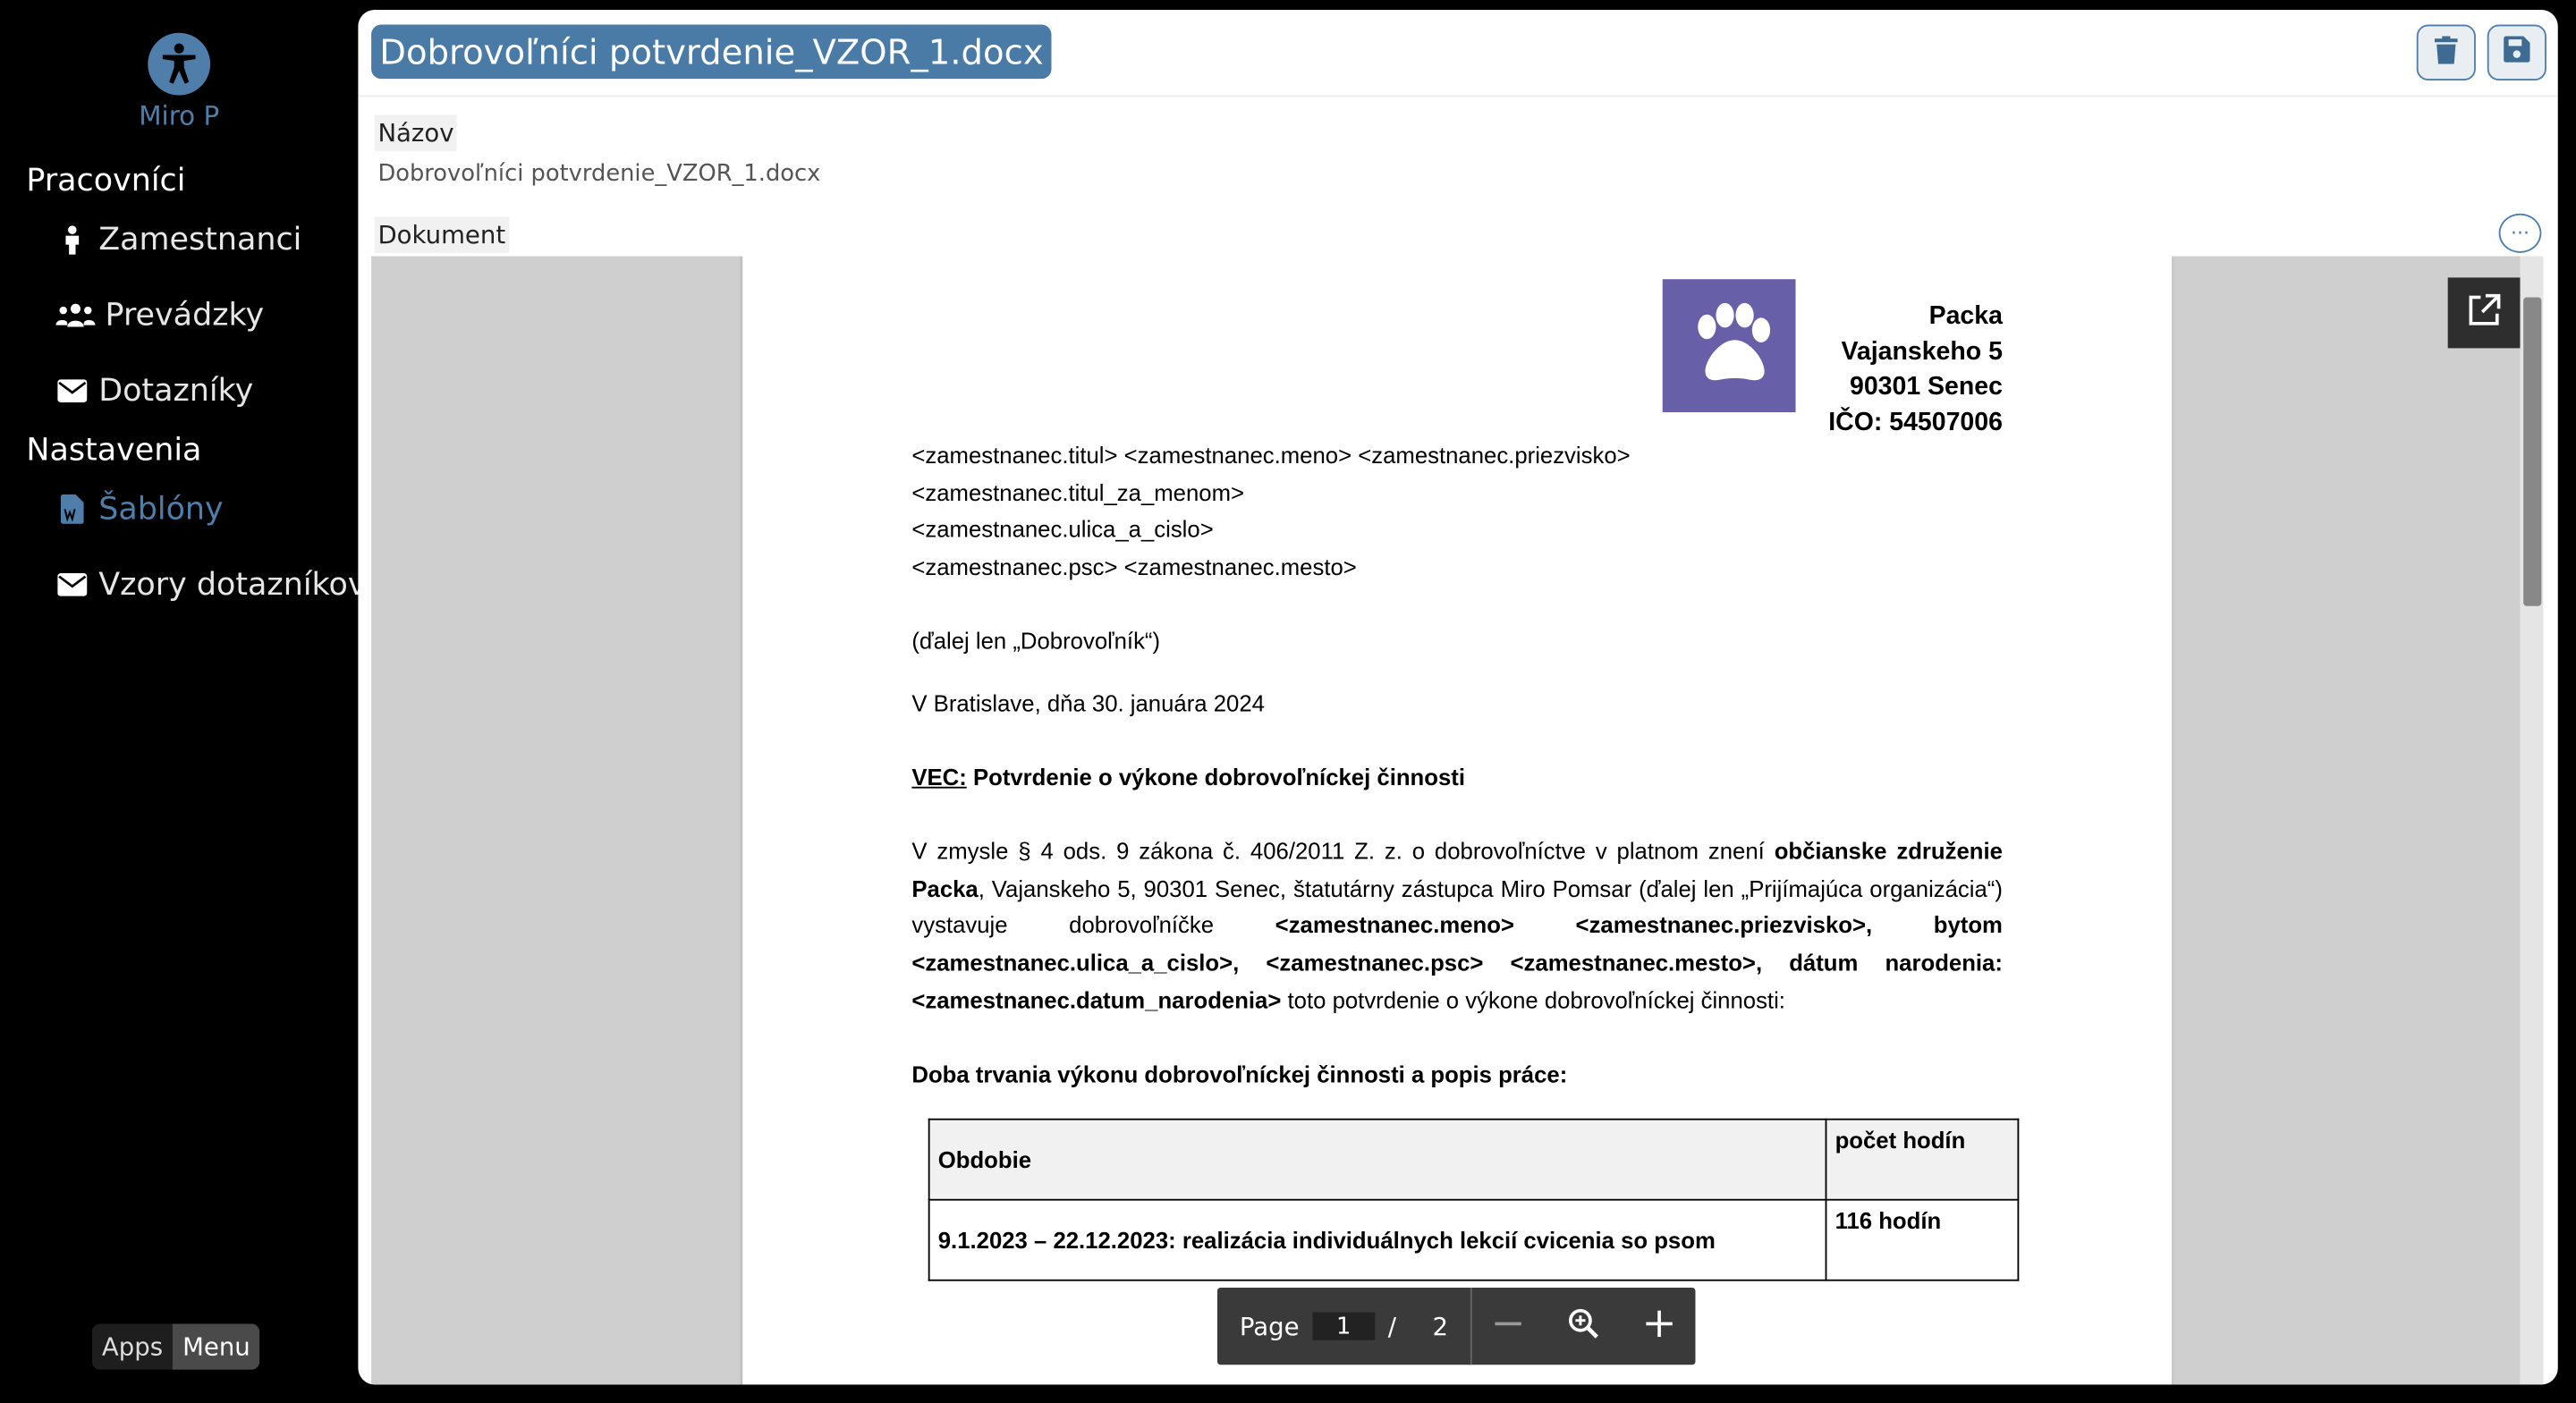 This screenshot has width=2576, height=1403. I want to click on nav-prevadzky: Prevádzky, so click(159, 315).